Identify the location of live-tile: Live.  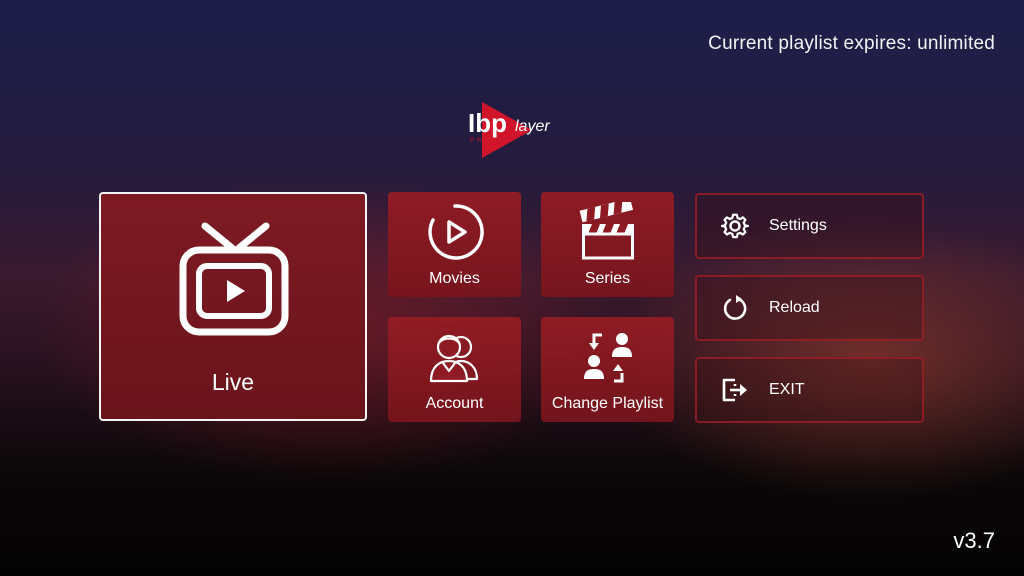
(233, 306).